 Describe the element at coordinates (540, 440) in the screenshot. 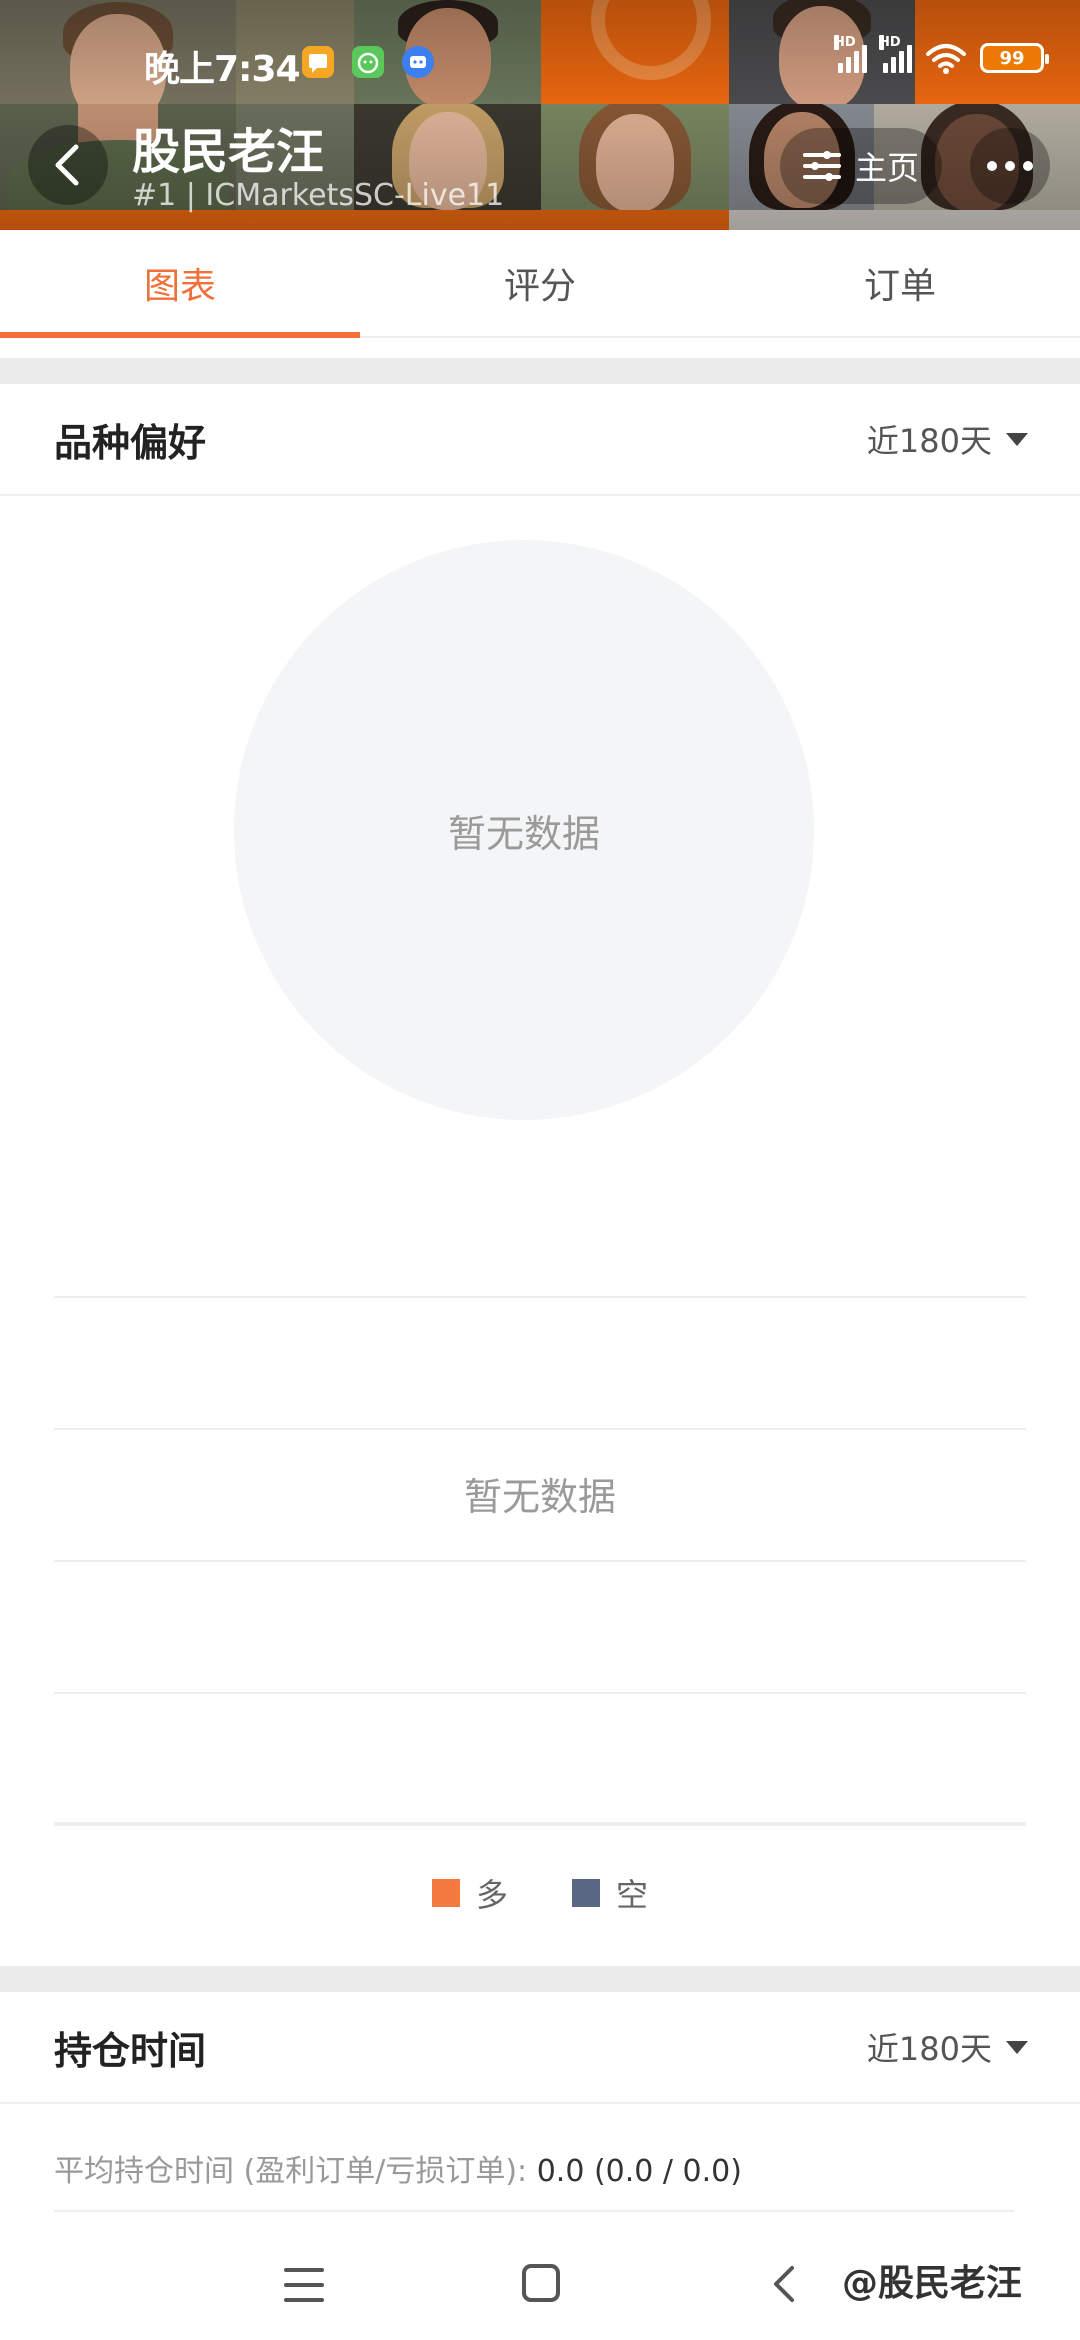

I see `variety-preference-header: 品种偏好 近180天` at that location.